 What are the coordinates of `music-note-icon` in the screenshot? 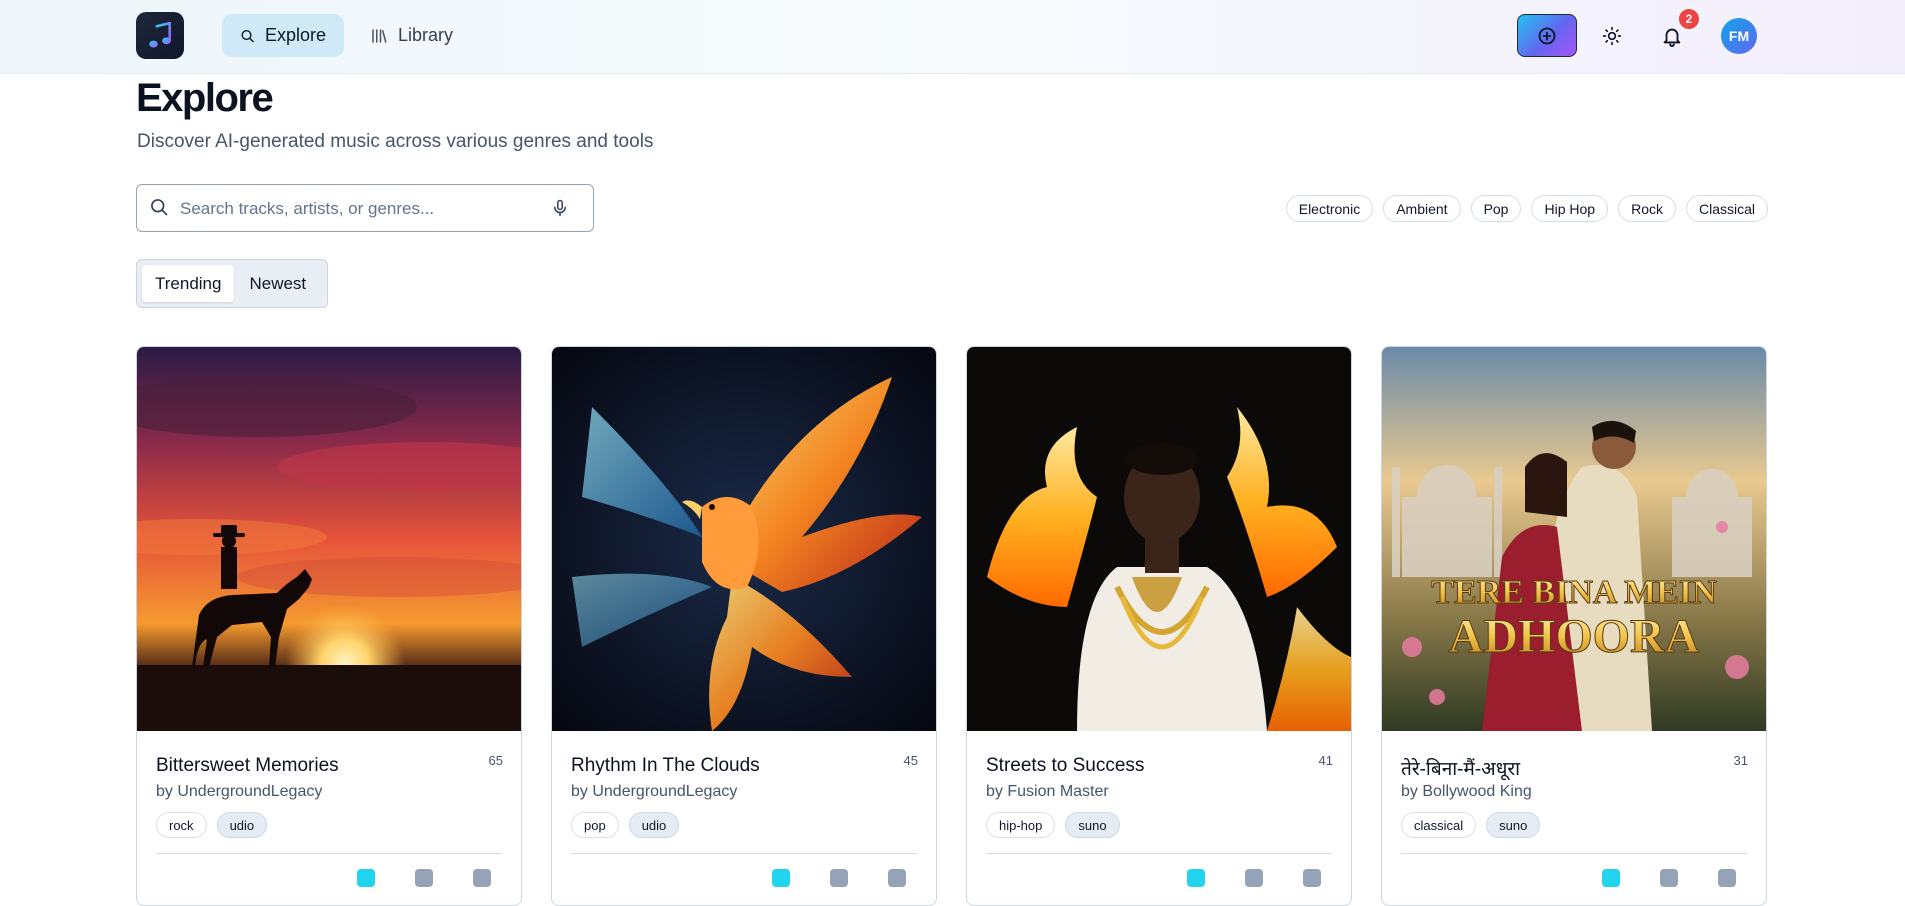 It's located at (160, 34).